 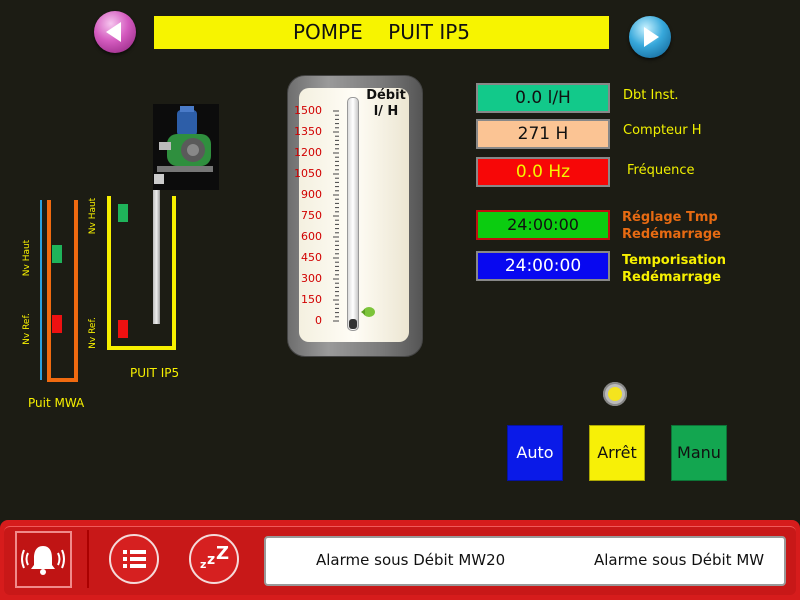 What do you see at coordinates (308, 152) in the screenshot?
I see `gauge-tick-label: 1200` at bounding box center [308, 152].